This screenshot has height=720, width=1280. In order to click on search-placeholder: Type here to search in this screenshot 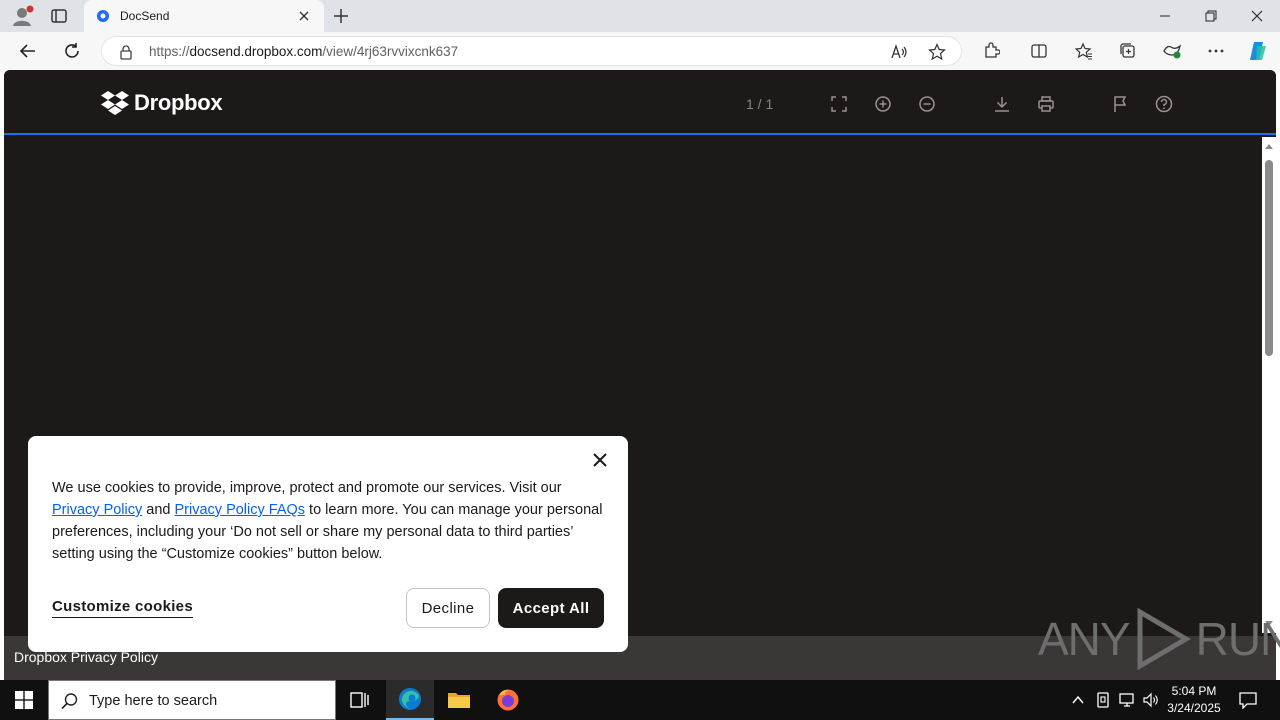, I will do `click(153, 701)`.